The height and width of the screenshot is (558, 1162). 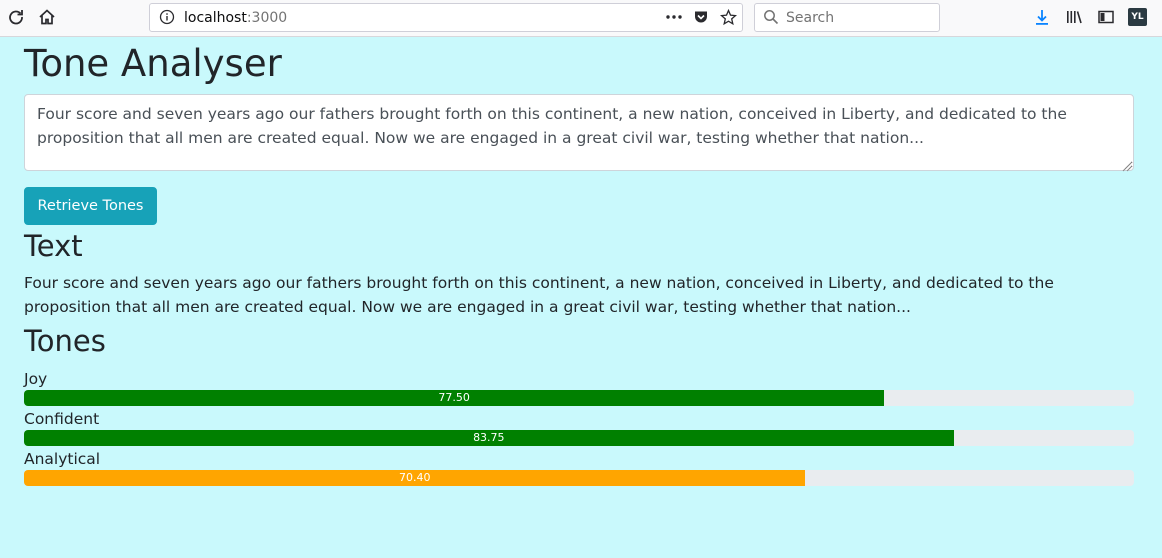 I want to click on home-icon, so click(x=47, y=17).